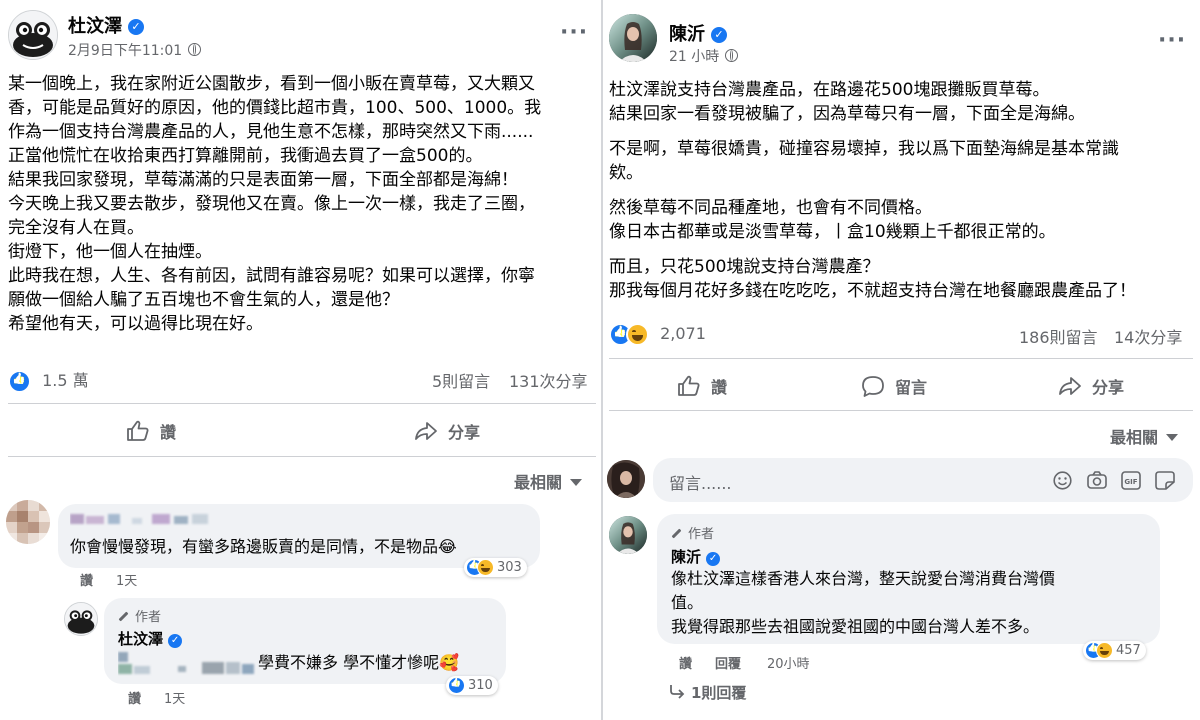 This screenshot has width=1200, height=720. I want to click on current-user-avatar, so click(626, 479).